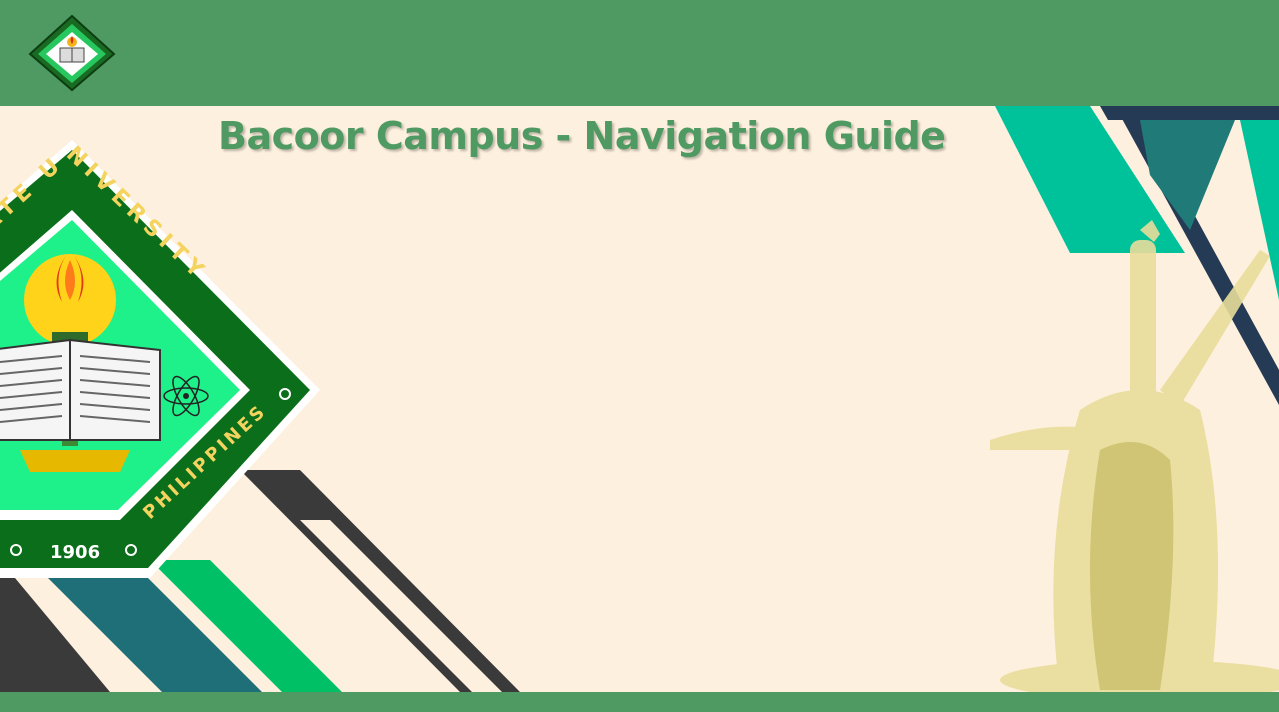  I want to click on university-seal-icon, so click(72, 53).